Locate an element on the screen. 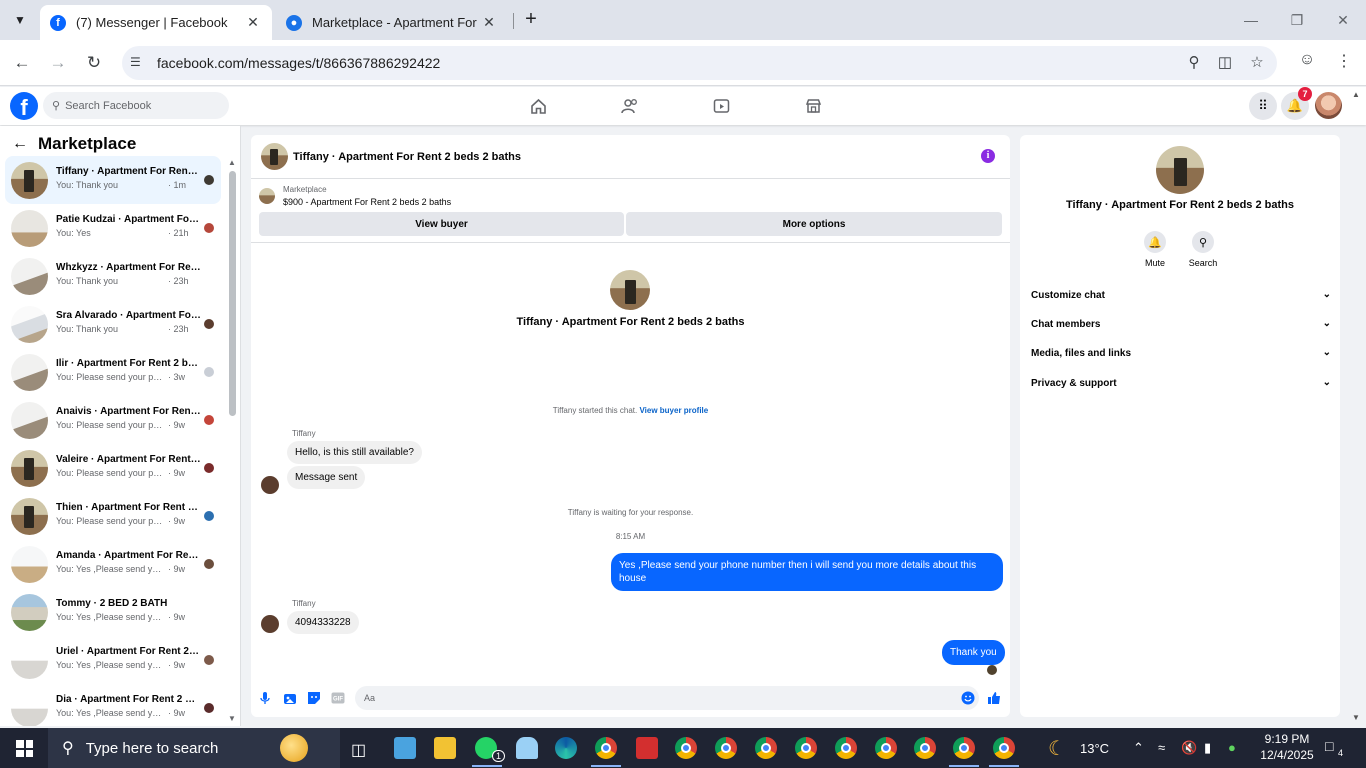  like-thumb-icon is located at coordinates (994, 698).